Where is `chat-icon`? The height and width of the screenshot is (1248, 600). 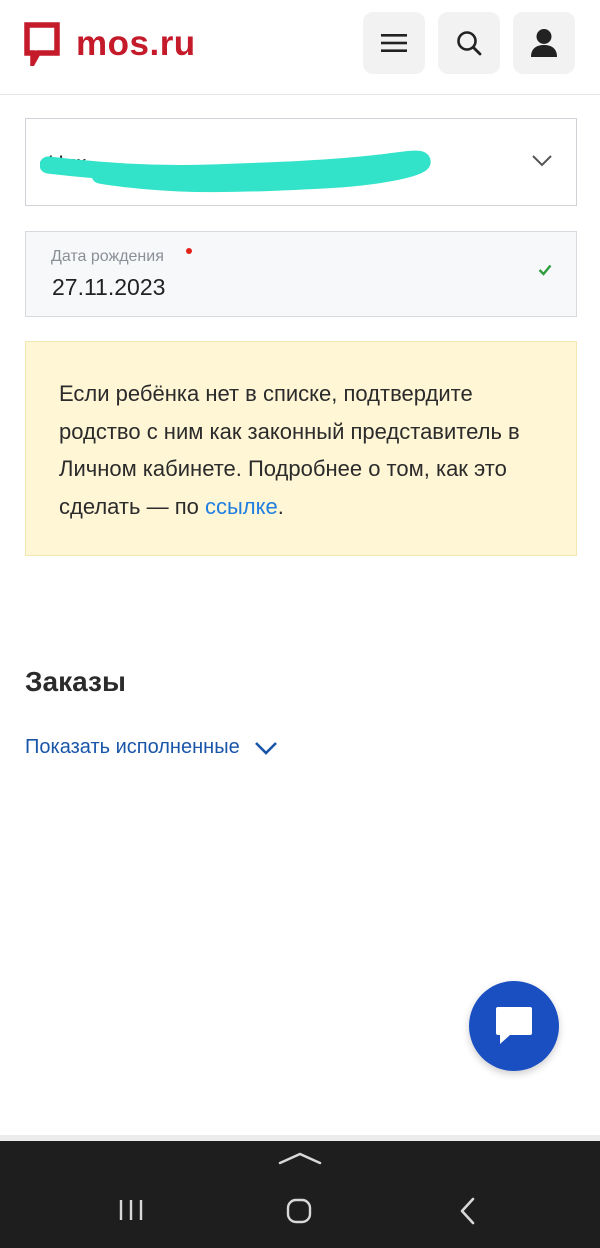 chat-icon is located at coordinates (514, 1025).